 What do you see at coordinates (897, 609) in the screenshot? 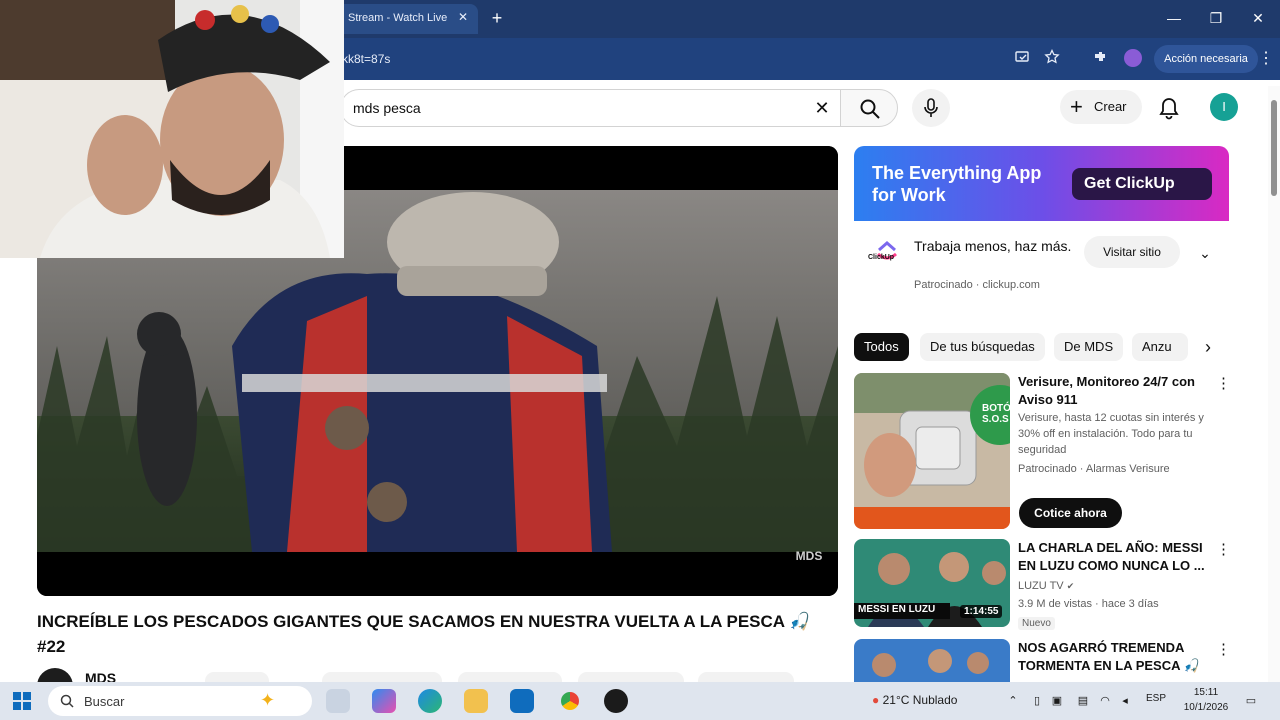
I see `thumbnail-caption: MESSI EN LUZU` at bounding box center [897, 609].